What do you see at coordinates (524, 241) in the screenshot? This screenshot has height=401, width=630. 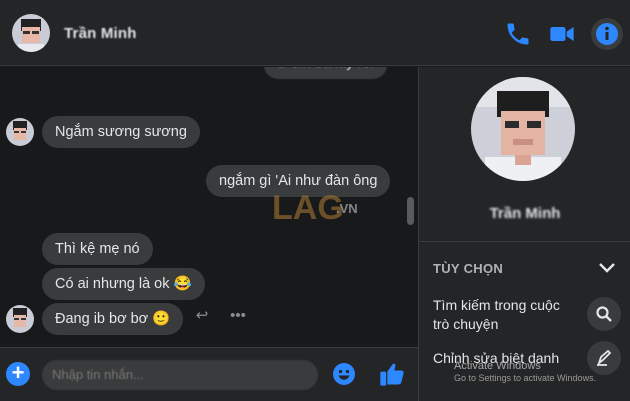 I see `divider` at bounding box center [524, 241].